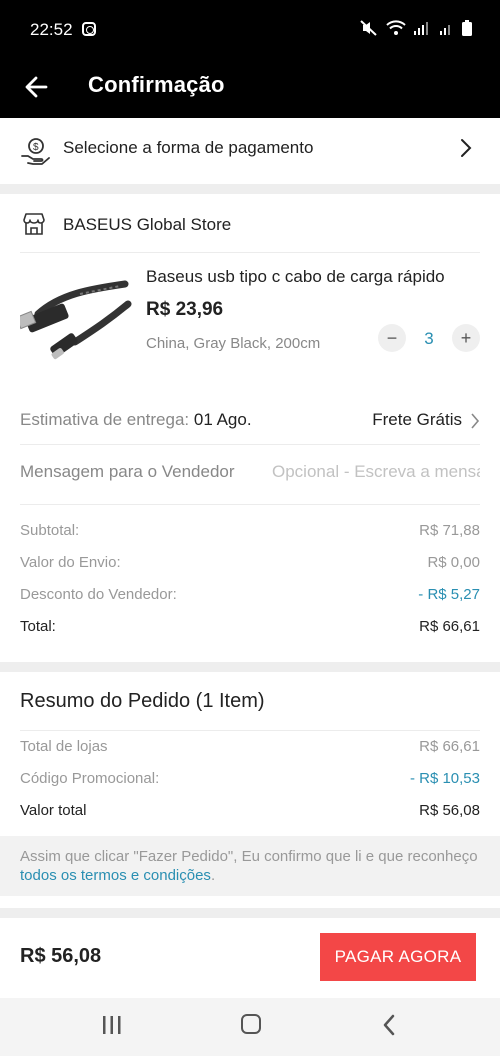  Describe the element at coordinates (449, 594) in the screenshot. I see `seller-discount-value: - R$ 5,27` at that location.